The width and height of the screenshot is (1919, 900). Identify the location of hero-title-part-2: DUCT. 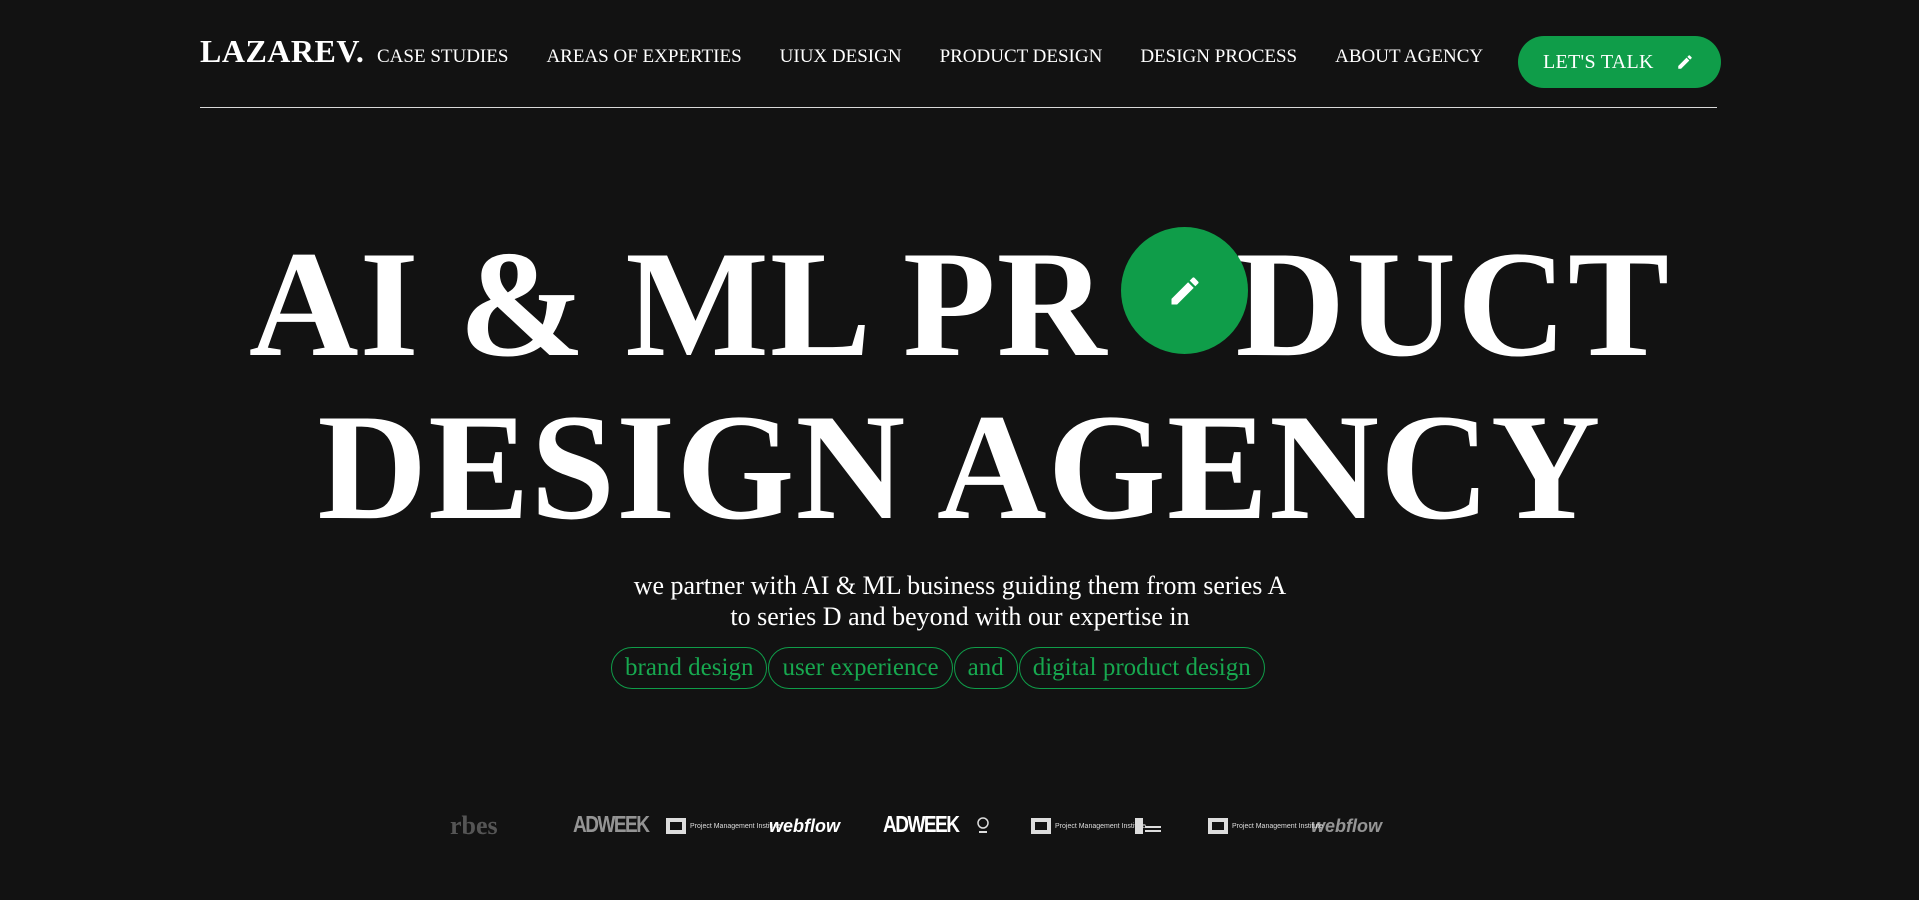
(1453, 304).